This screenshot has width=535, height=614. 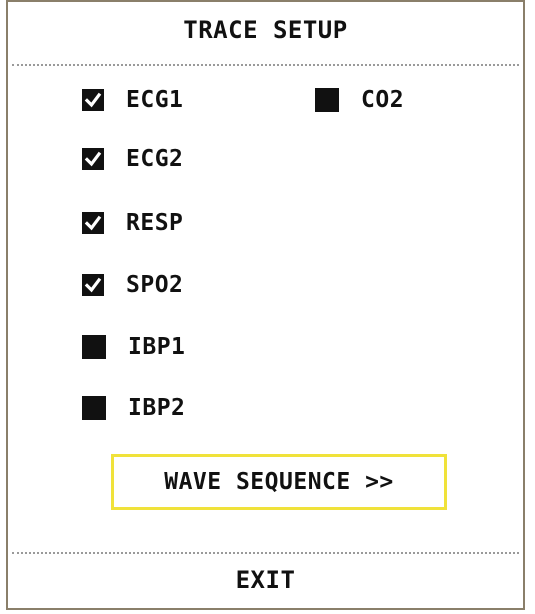 What do you see at coordinates (155, 100) in the screenshot?
I see `option-ecg1-label: ECG1` at bounding box center [155, 100].